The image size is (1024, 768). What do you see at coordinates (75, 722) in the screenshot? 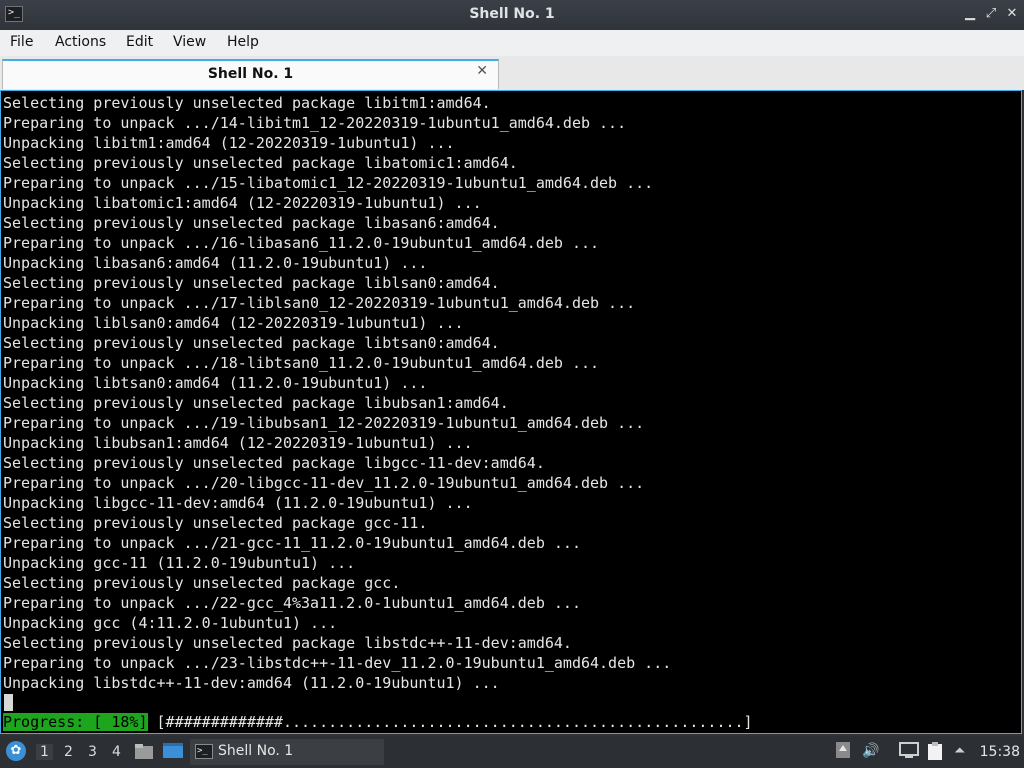
I see `progress-label: Progress: [ 18%]` at bounding box center [75, 722].